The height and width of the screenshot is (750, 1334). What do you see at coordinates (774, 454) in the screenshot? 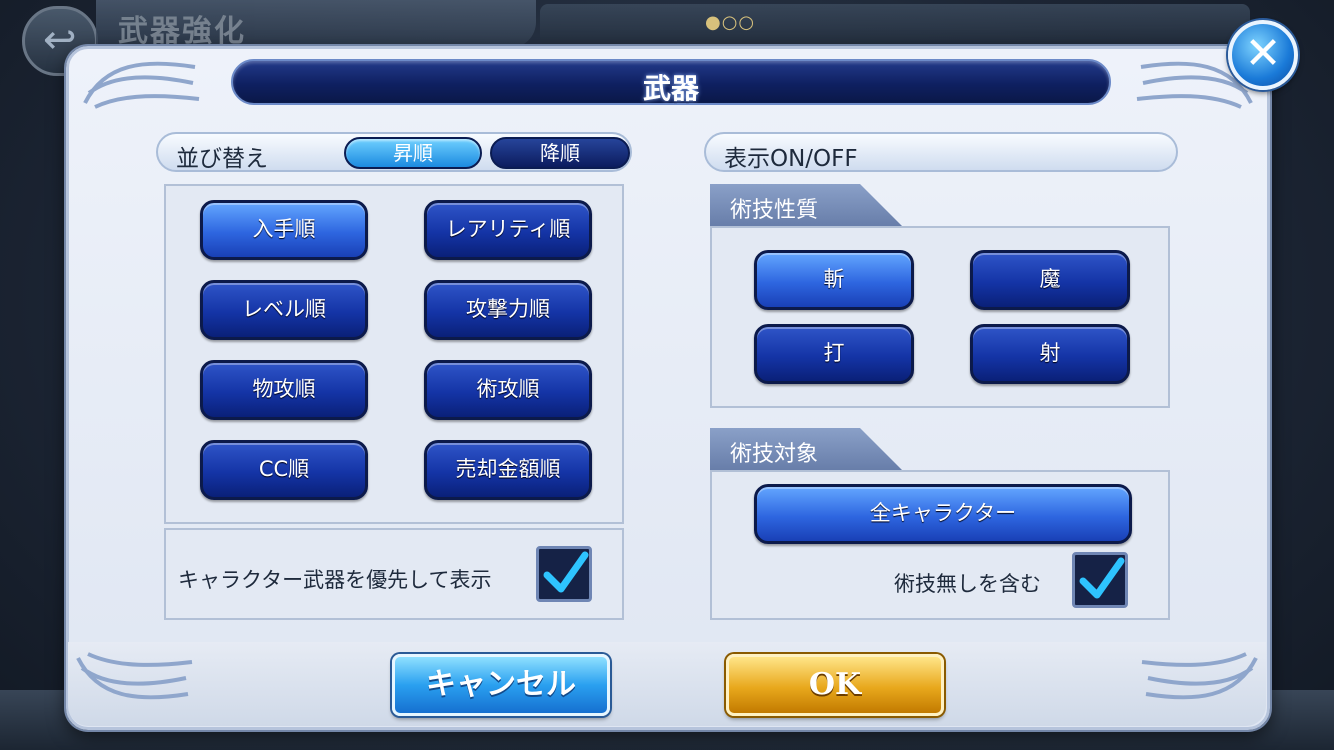
I see `target-tab-label: 術技対象` at bounding box center [774, 454].